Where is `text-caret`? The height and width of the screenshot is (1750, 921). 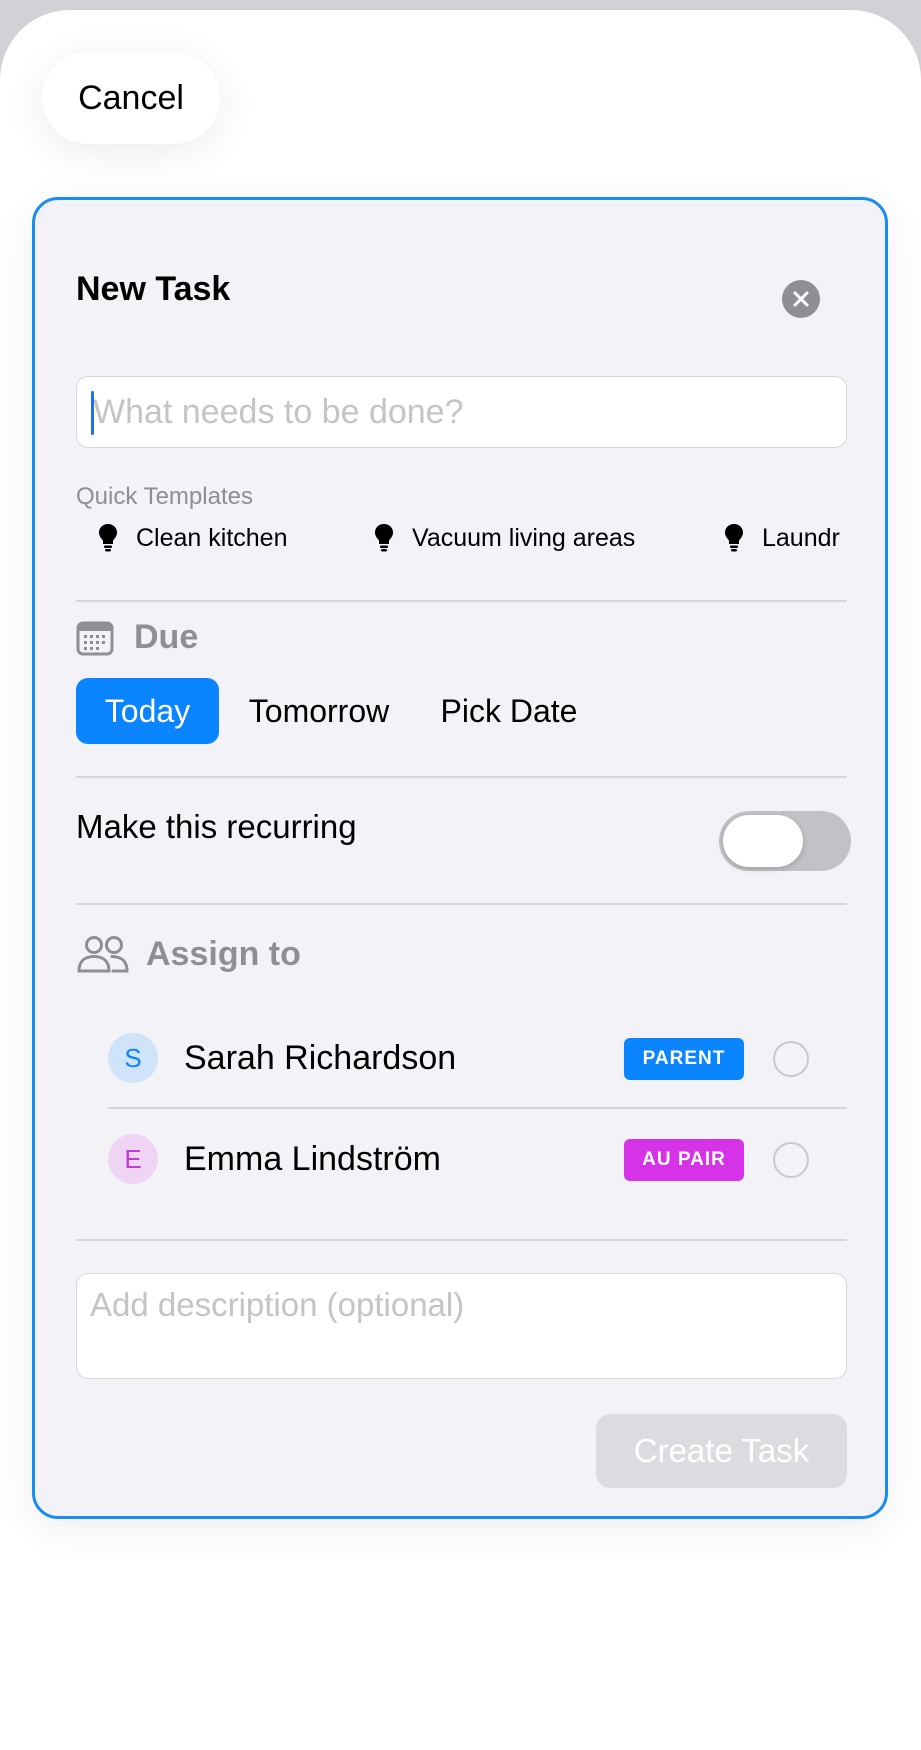 text-caret is located at coordinates (92, 413).